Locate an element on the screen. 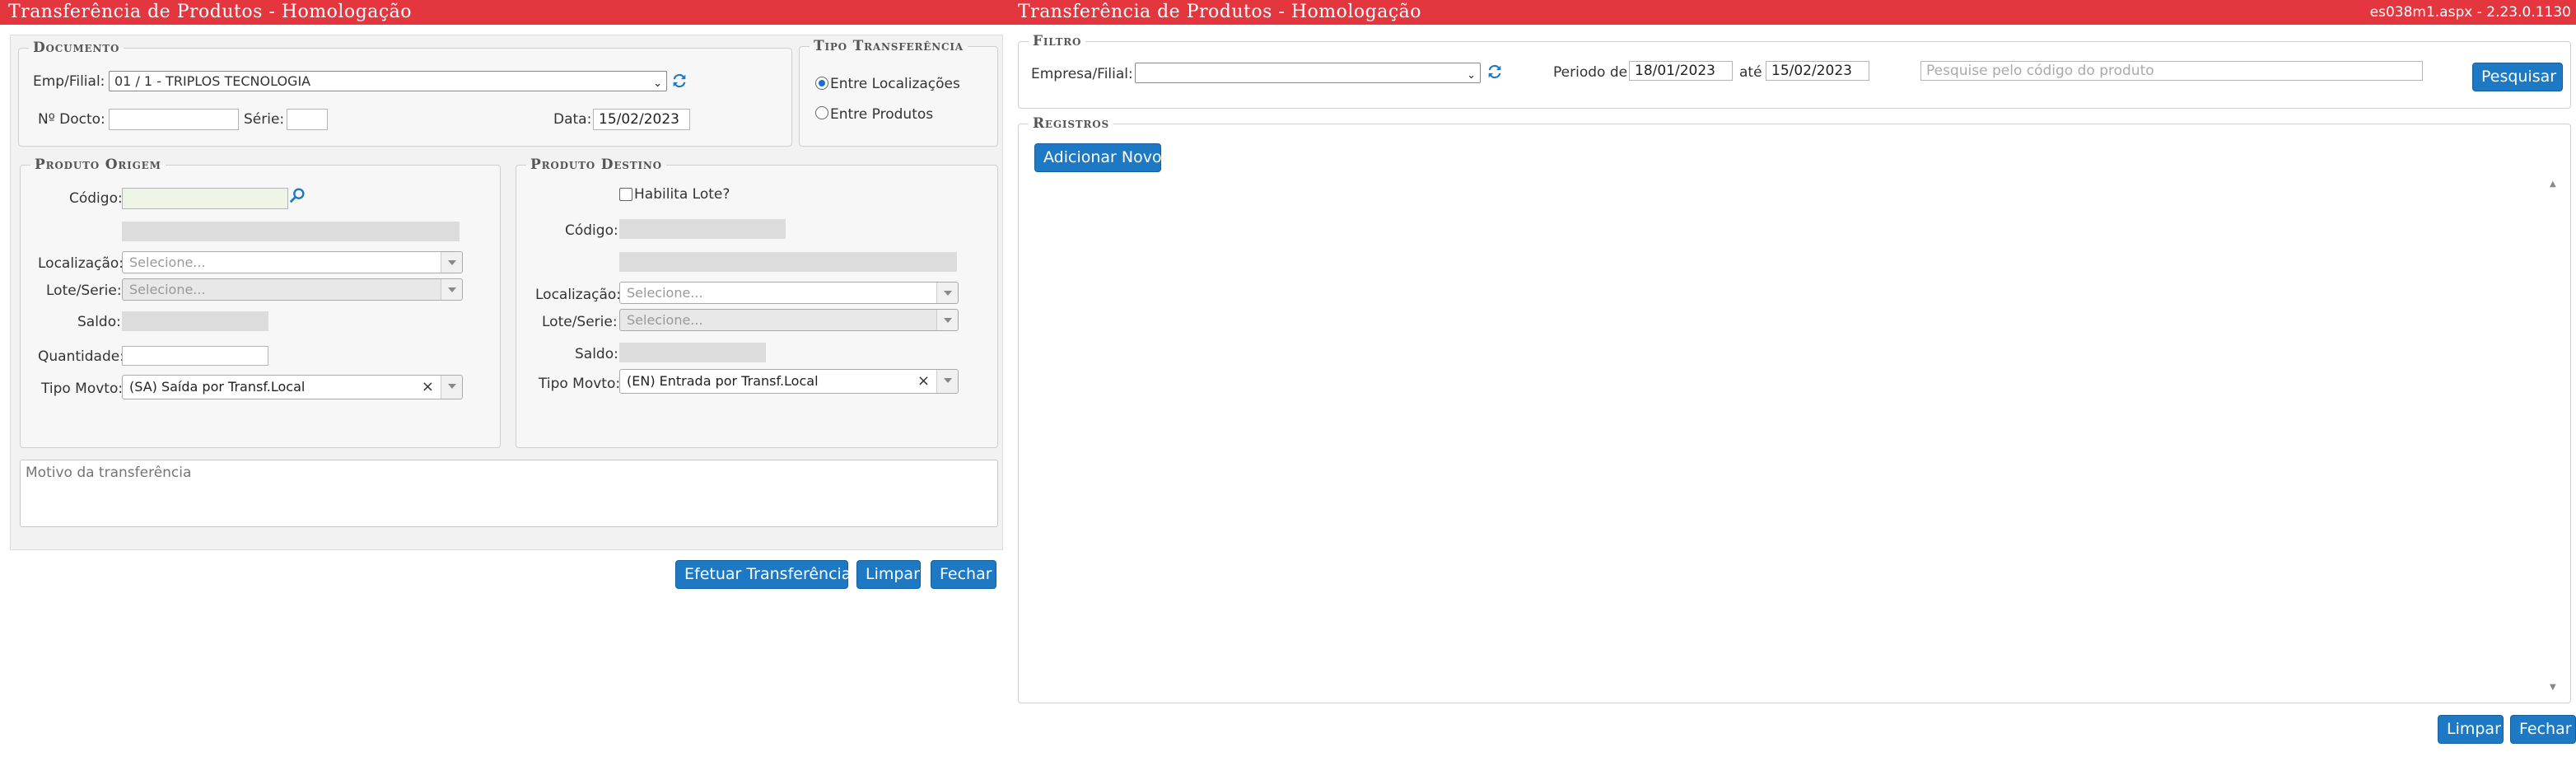 The image size is (2576, 766). registros-legend: Registros is located at coordinates (1071, 123).